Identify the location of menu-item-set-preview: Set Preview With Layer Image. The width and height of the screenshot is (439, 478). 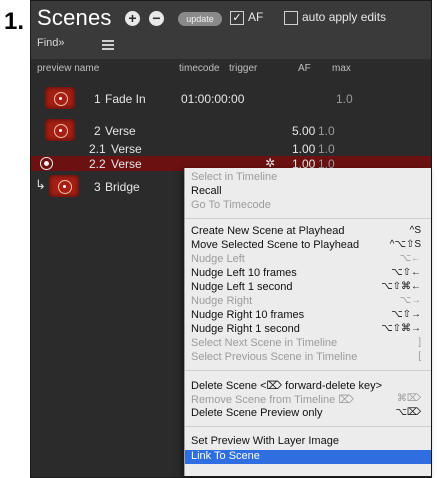
(308, 441).